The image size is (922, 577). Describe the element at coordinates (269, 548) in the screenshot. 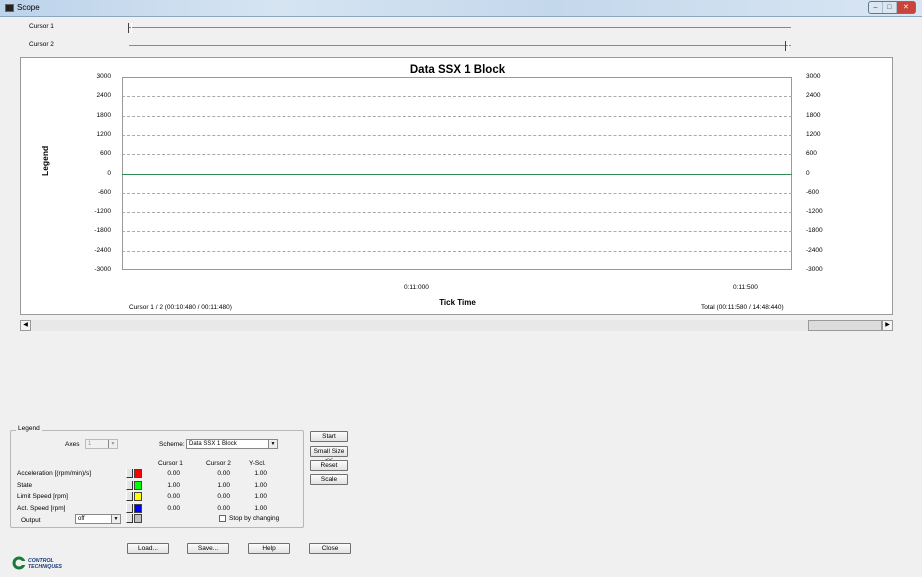

I see `help-button: Help` at that location.